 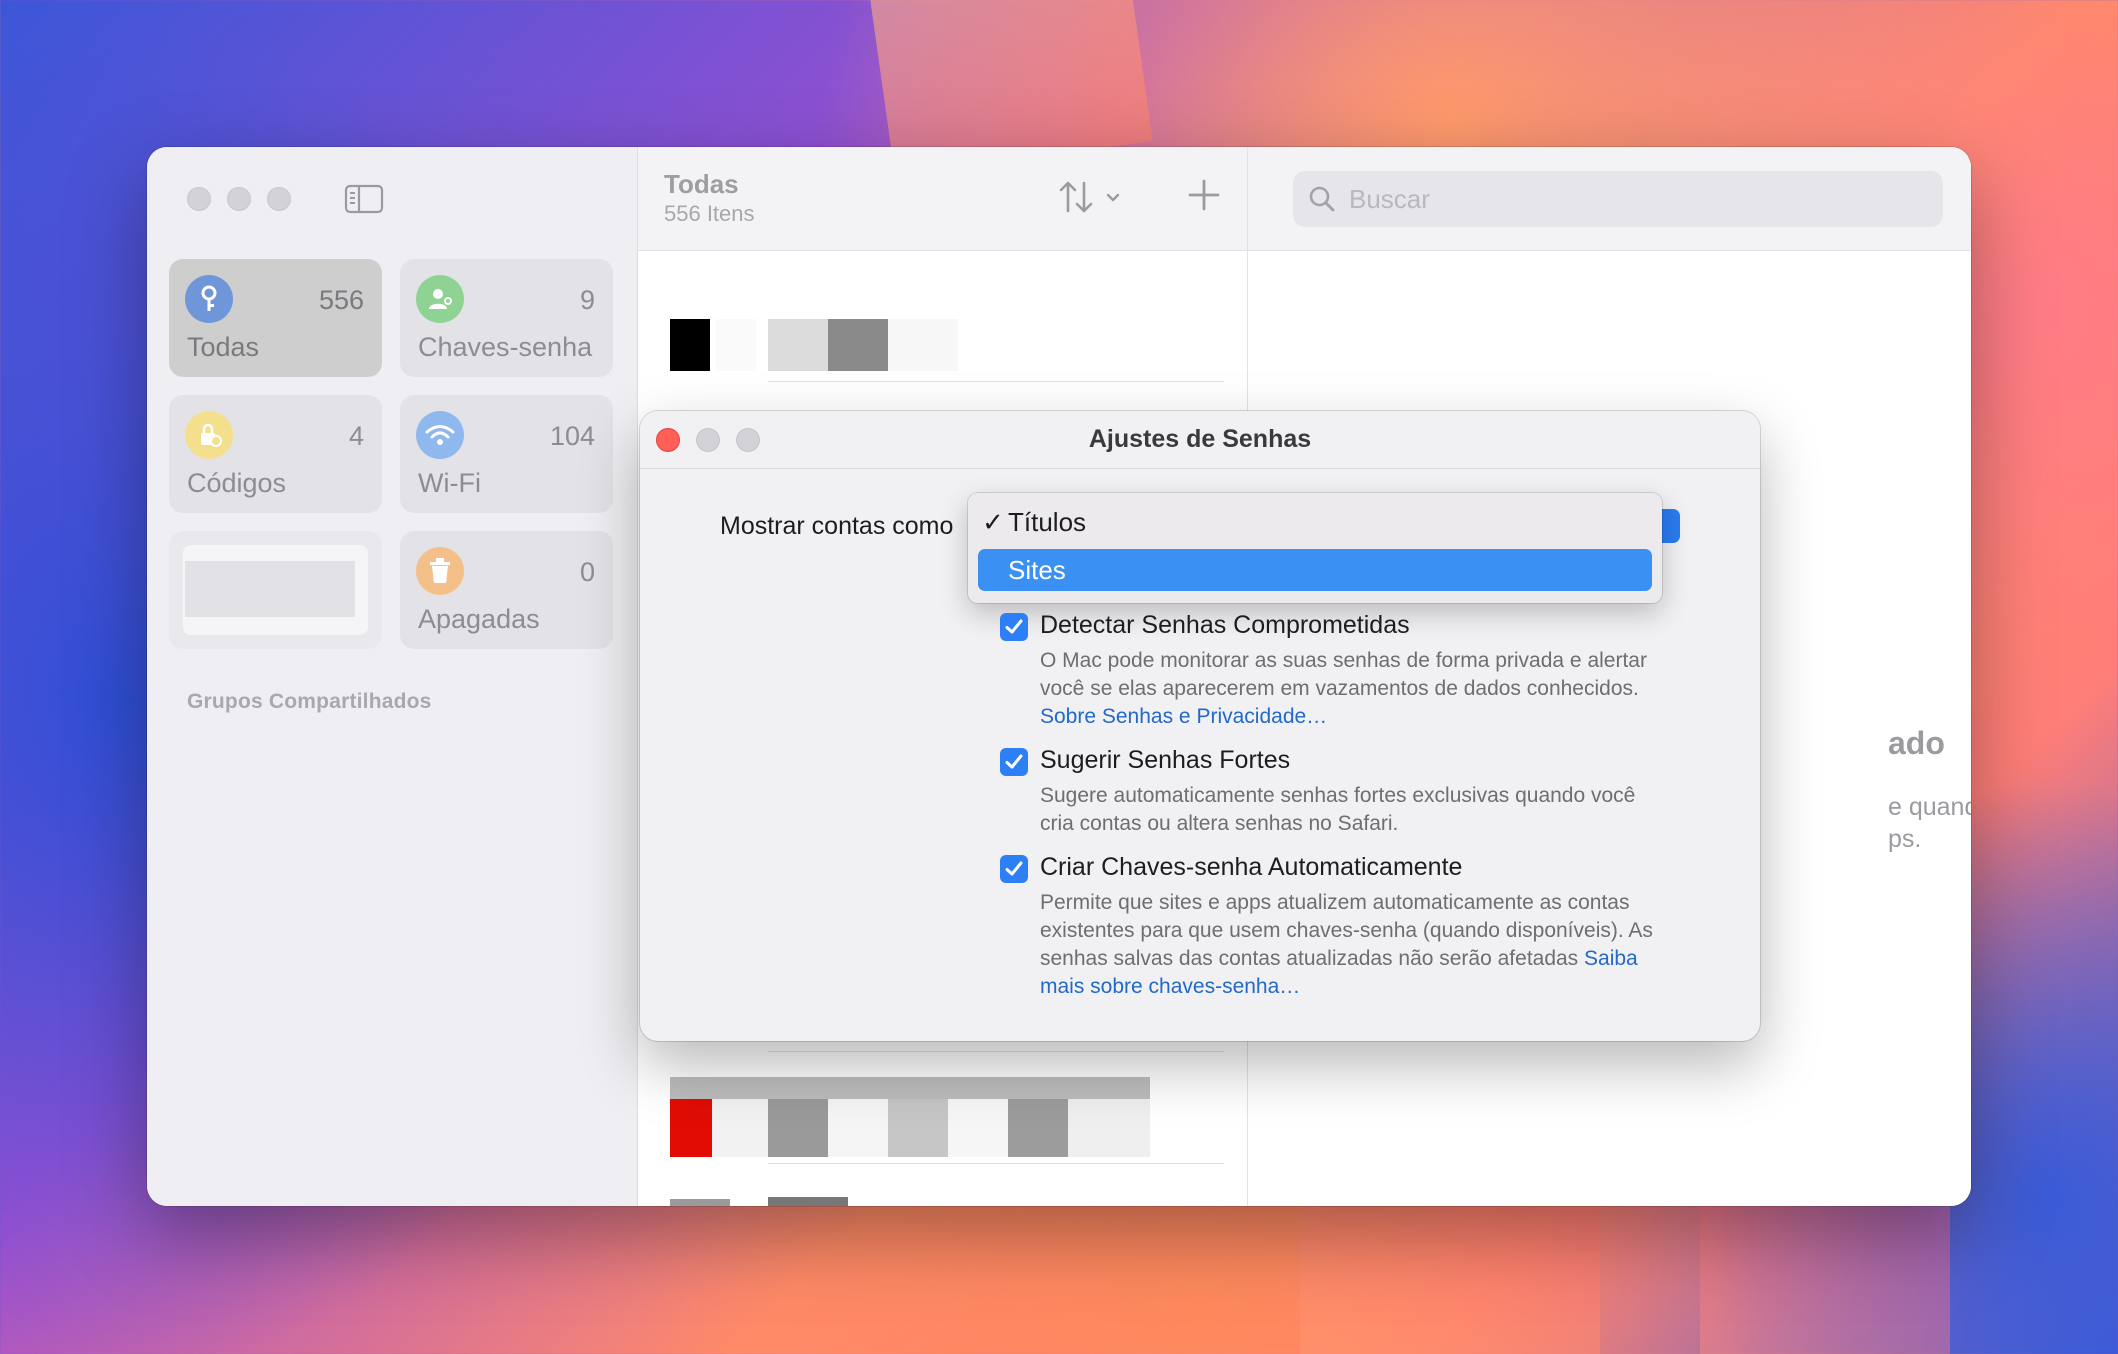 I want to click on menu-item-sites: Sites, so click(x=1315, y=570).